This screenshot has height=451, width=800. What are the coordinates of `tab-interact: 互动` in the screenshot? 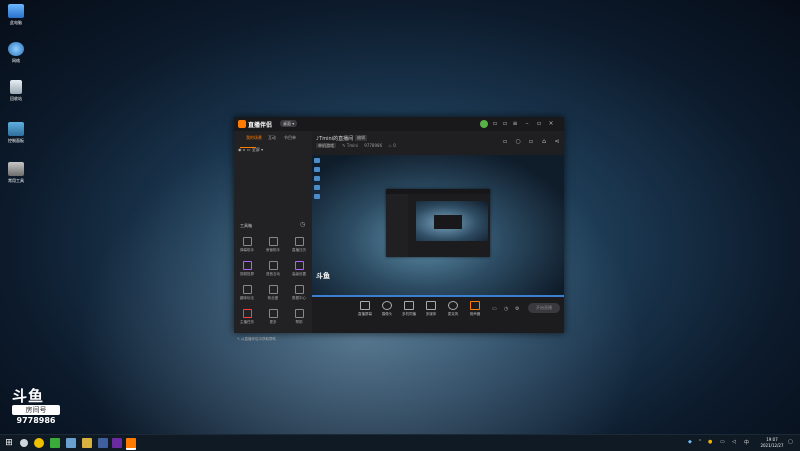 It's located at (272, 138).